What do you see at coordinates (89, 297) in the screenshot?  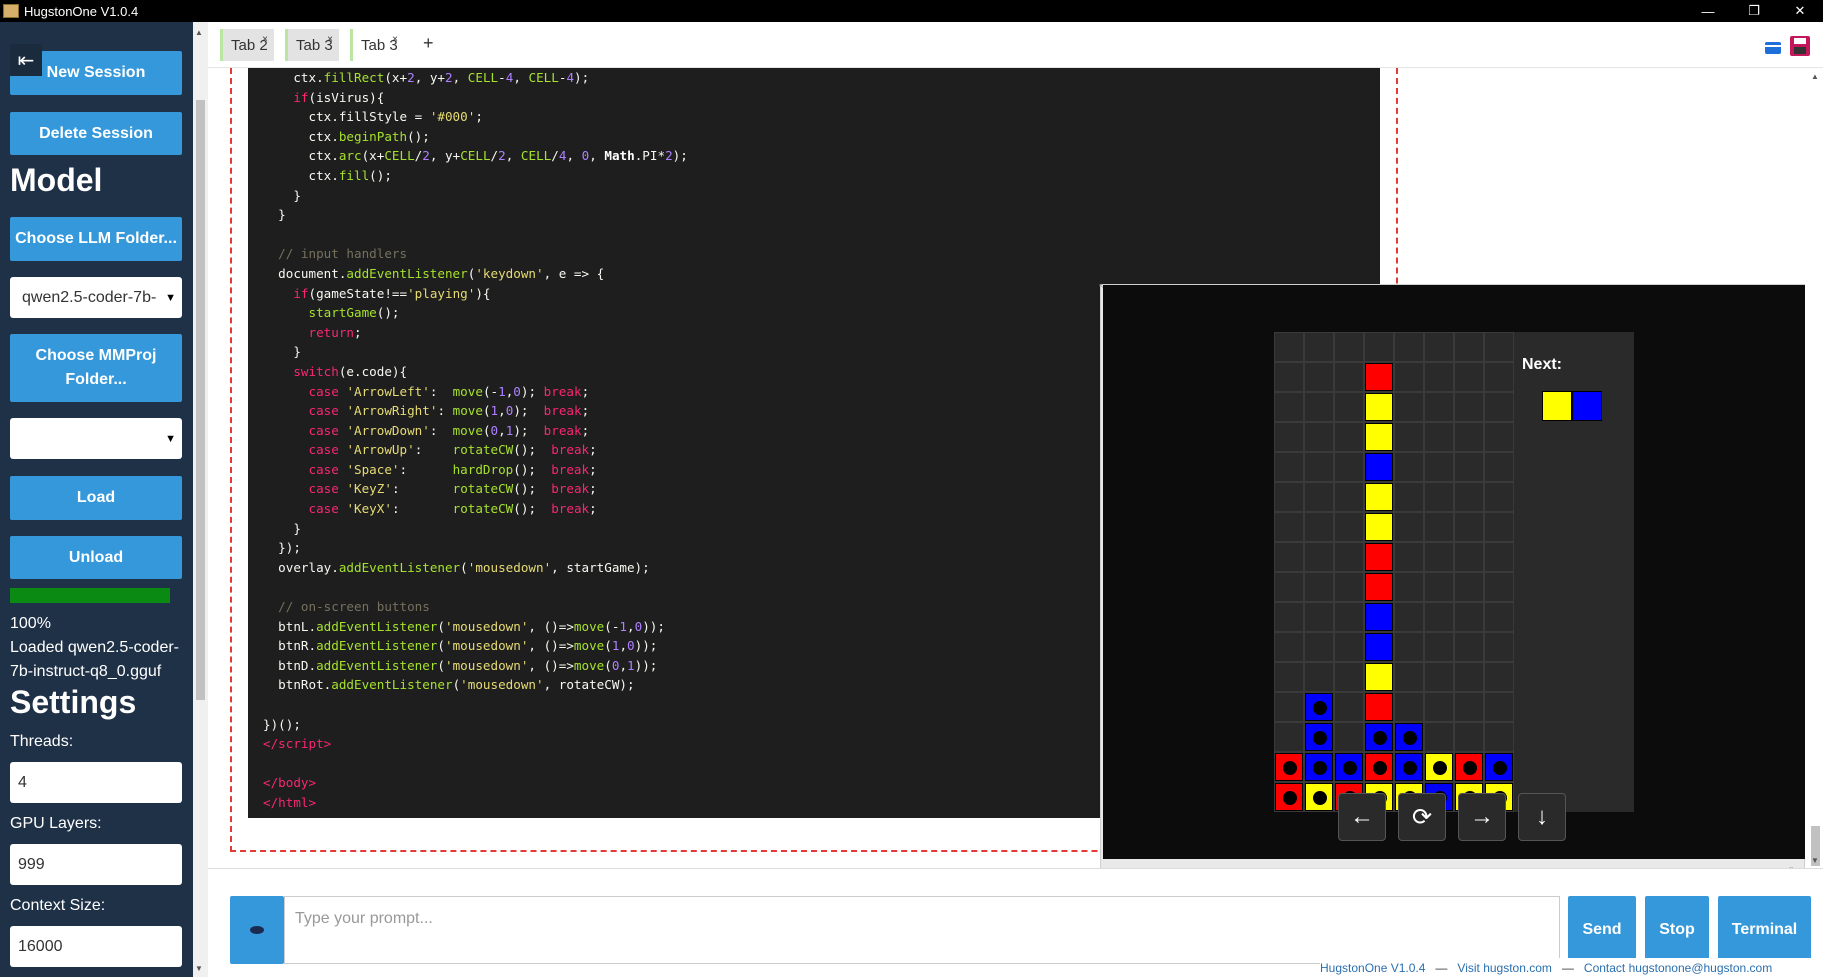 I see `llm-model-select-value: qwen2.5-coder-7b-` at bounding box center [89, 297].